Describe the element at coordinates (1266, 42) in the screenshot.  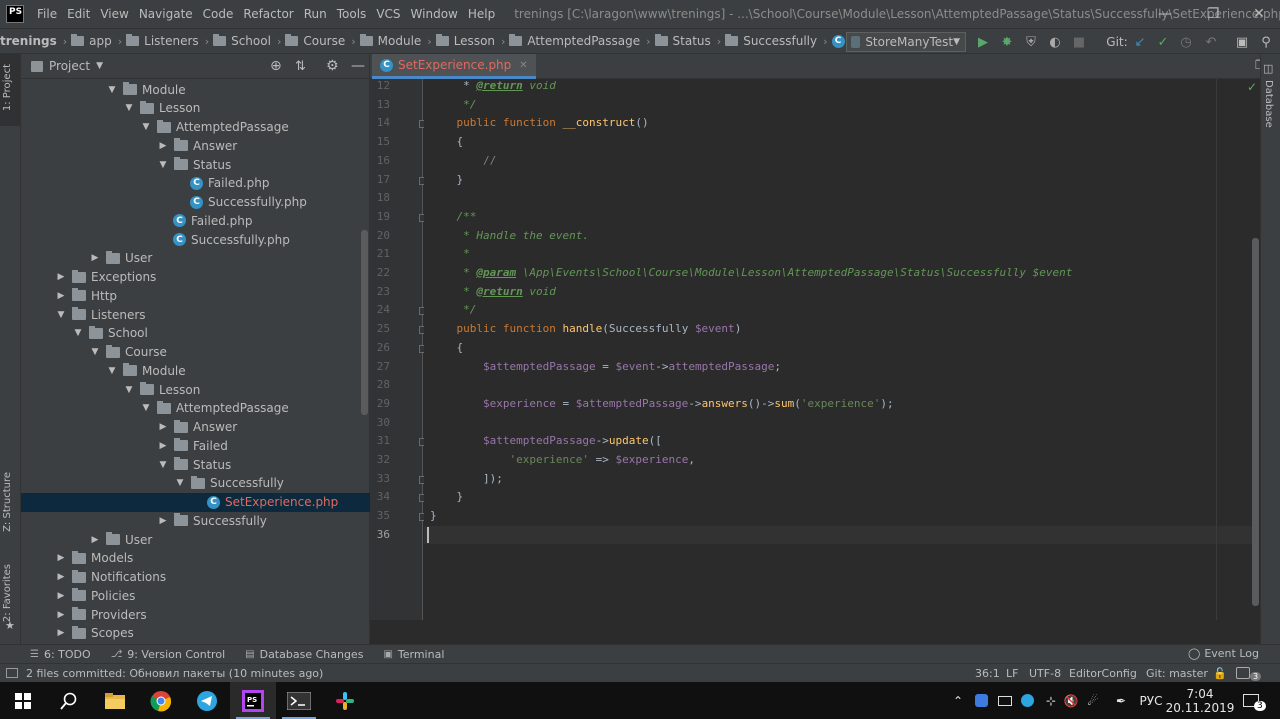
I see `search-everywhere-icon: ⚲` at that location.